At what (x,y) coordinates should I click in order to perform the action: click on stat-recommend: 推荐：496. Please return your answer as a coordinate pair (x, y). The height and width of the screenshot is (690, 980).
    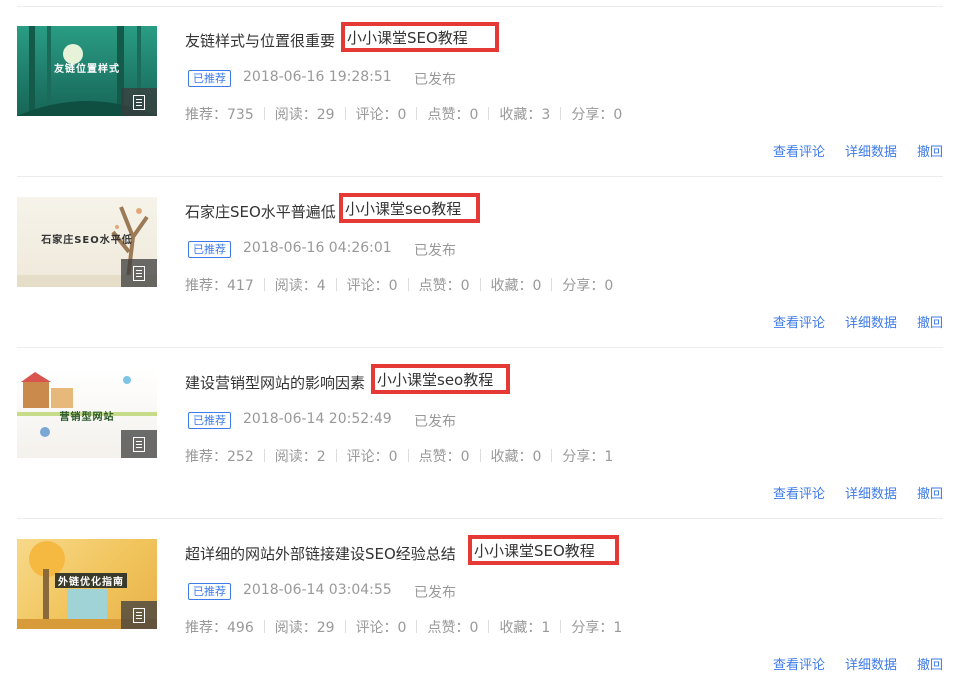
    Looking at the image, I should click on (219, 628).